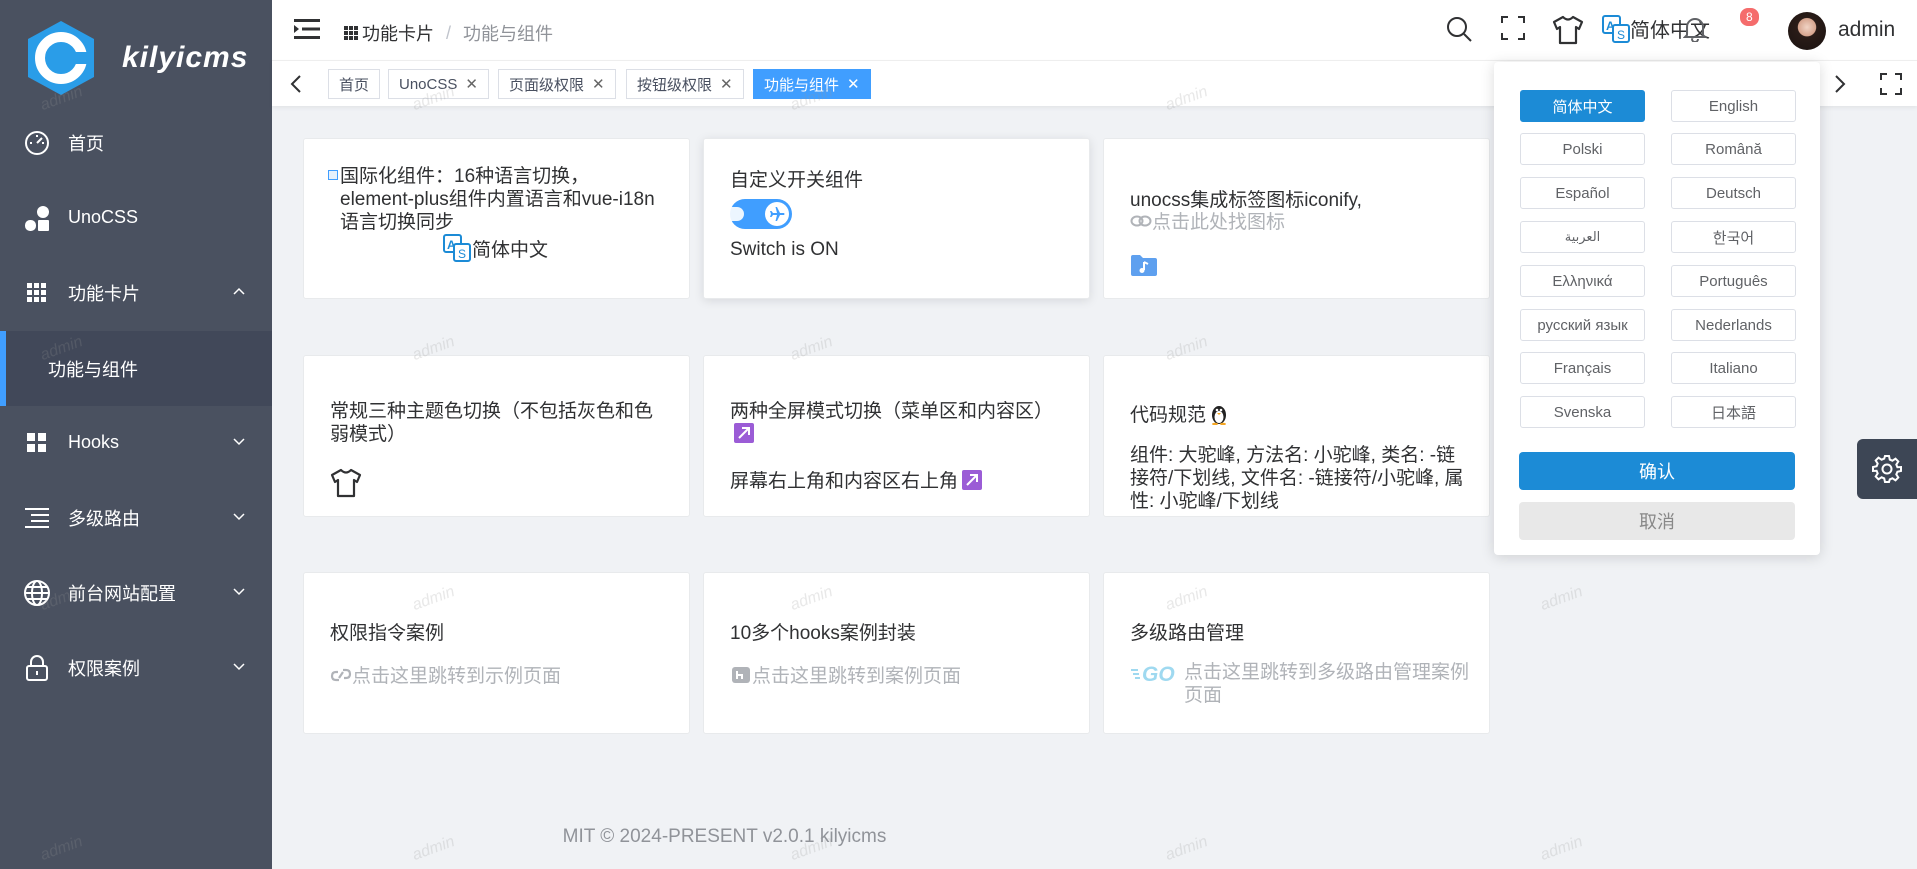 The image size is (1917, 869). I want to click on link-icon, so click(341, 675).